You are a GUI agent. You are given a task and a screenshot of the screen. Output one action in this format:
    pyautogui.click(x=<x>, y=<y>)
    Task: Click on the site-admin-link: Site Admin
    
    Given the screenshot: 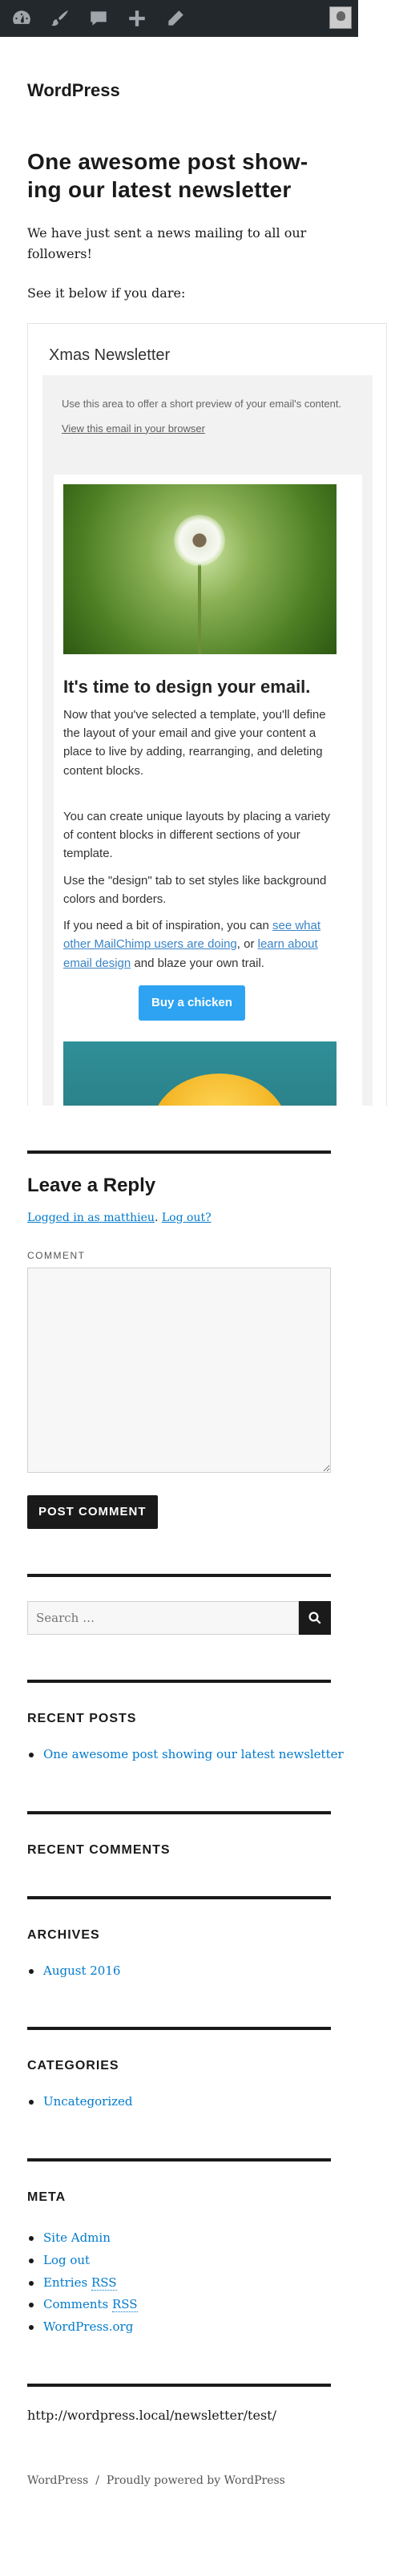 What is the action you would take?
    pyautogui.click(x=77, y=2237)
    